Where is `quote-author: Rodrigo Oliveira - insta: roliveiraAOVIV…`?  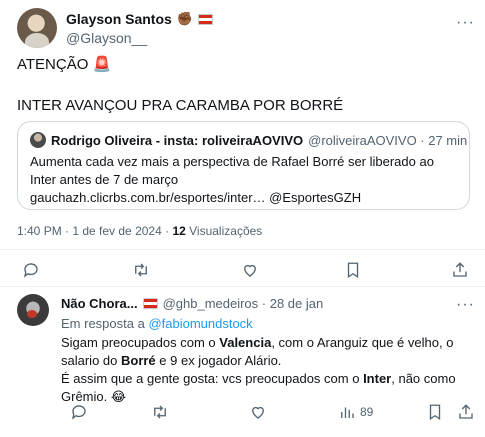
quote-author: Rodrigo Oliveira - insta: roliveiraAOVIV… is located at coordinates (177, 140).